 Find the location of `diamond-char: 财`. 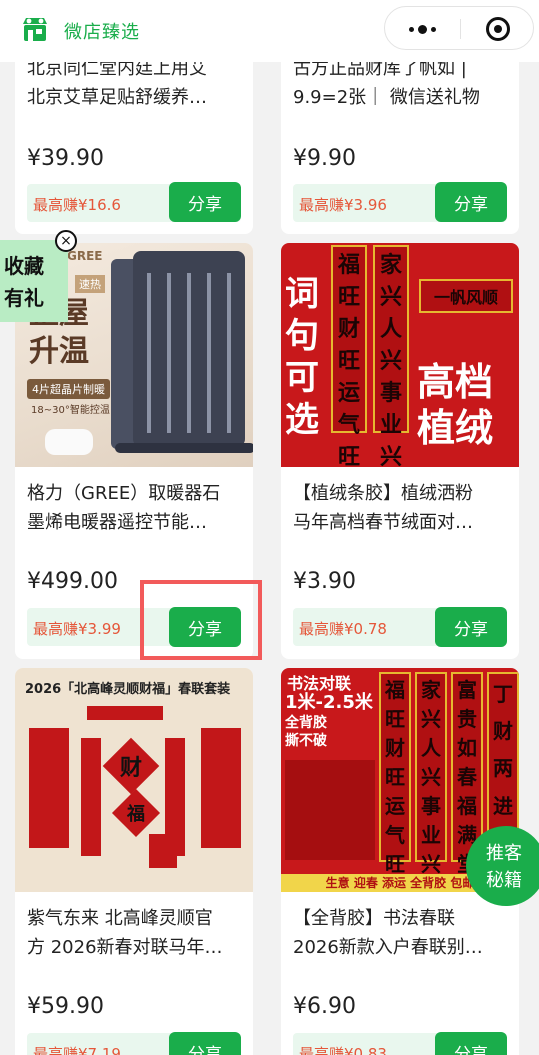

diamond-char: 财 is located at coordinates (131, 768).